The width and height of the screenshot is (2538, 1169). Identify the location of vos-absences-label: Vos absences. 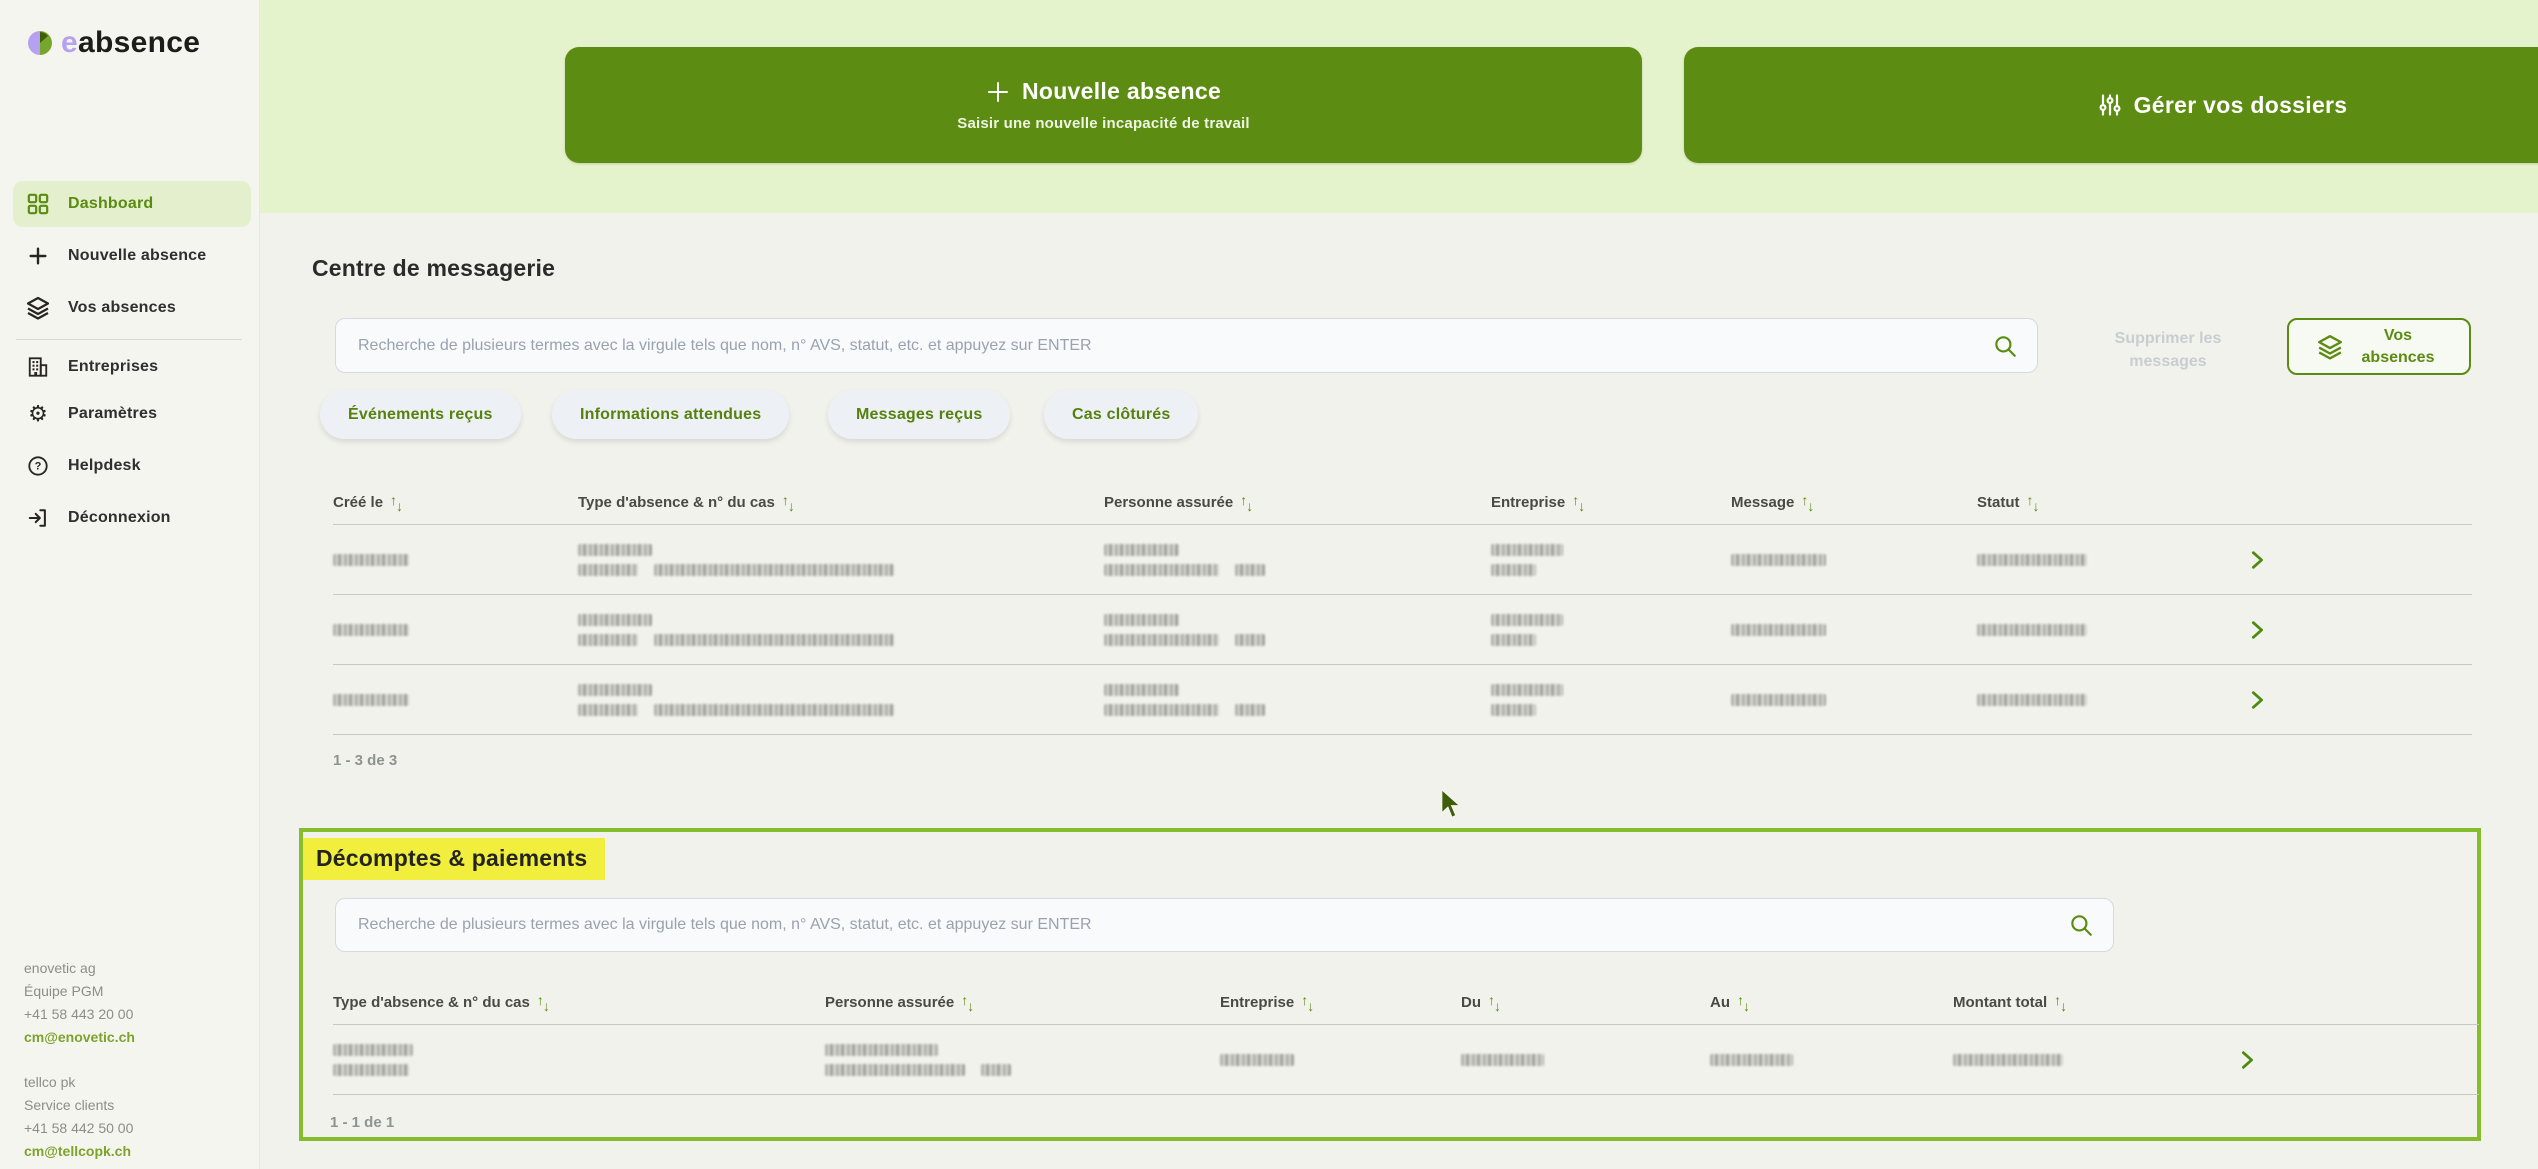
(2398, 346).